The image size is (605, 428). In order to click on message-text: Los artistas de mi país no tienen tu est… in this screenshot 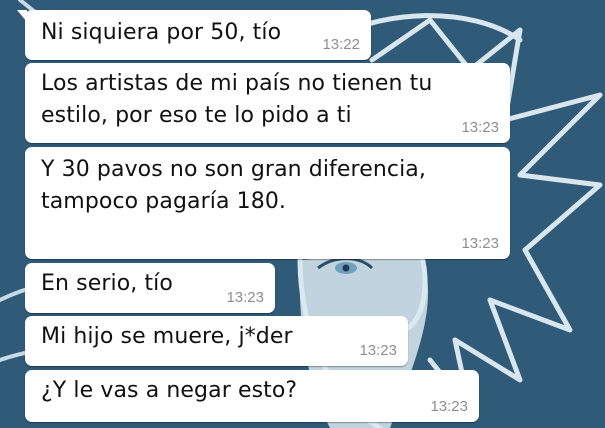, I will do `click(237, 99)`.